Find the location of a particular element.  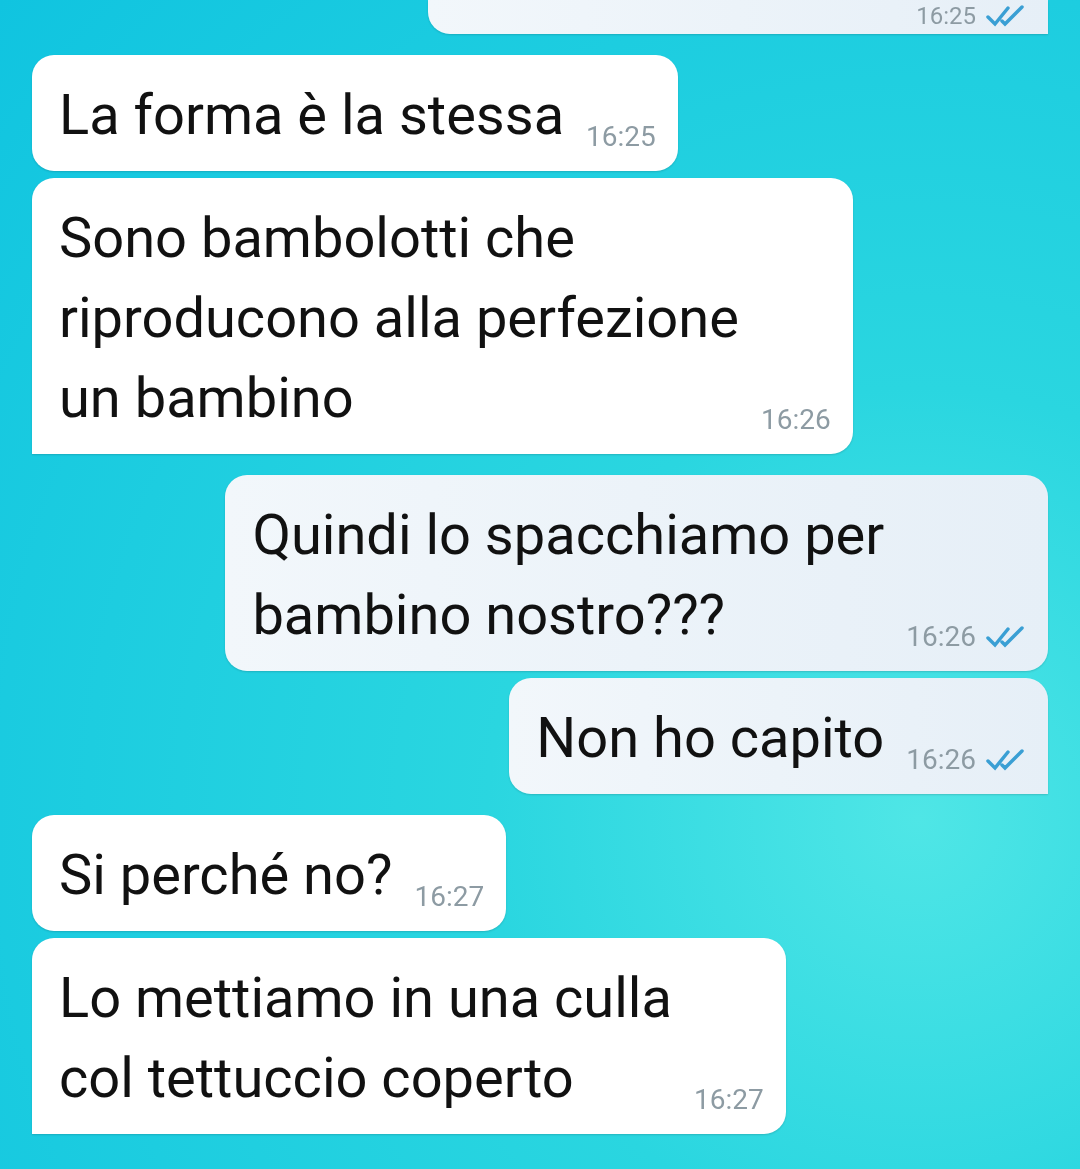

message-text: La forma è la stessa is located at coordinates (312, 115).